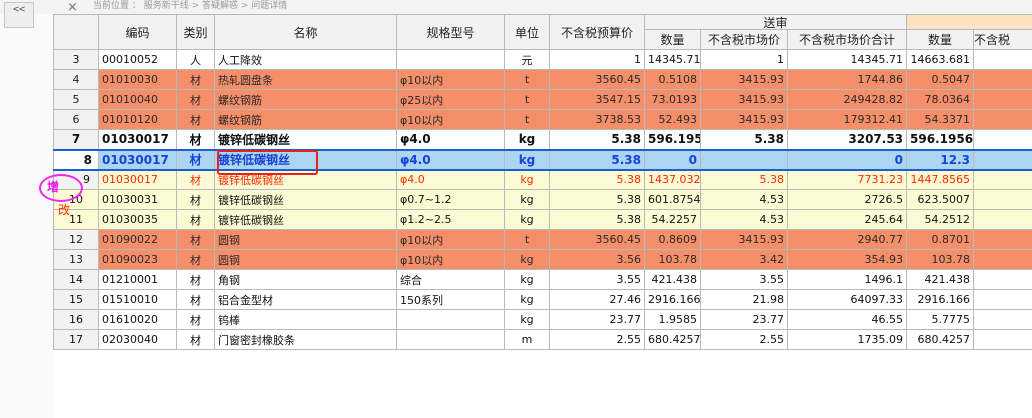  I want to click on market-total-cell: 64097.33, so click(847, 299).